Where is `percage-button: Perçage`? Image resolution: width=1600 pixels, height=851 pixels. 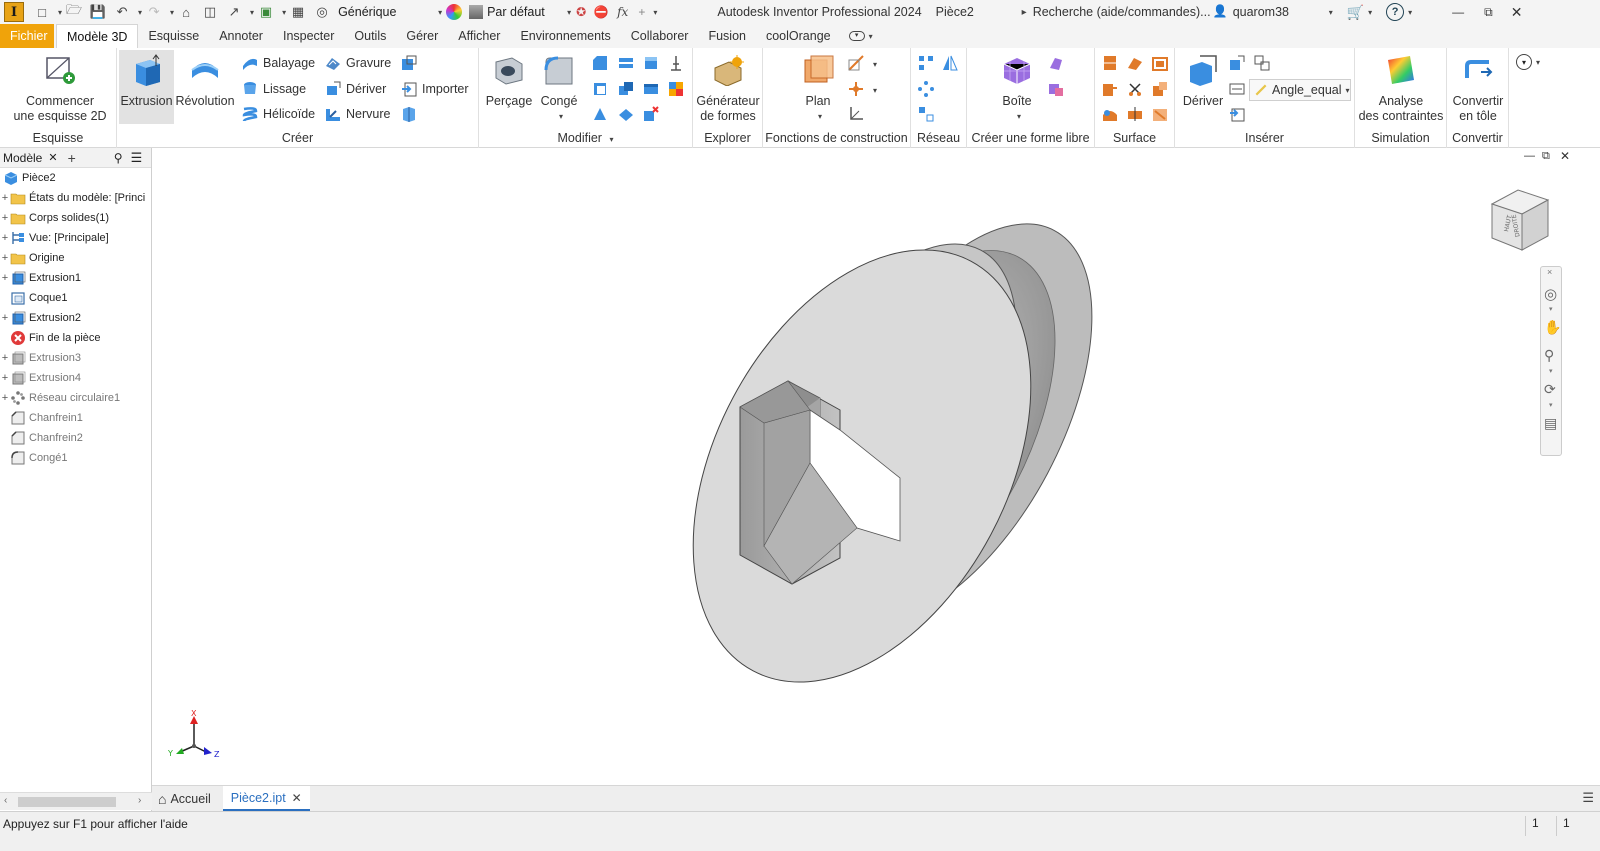 percage-button: Perçage is located at coordinates (509, 81).